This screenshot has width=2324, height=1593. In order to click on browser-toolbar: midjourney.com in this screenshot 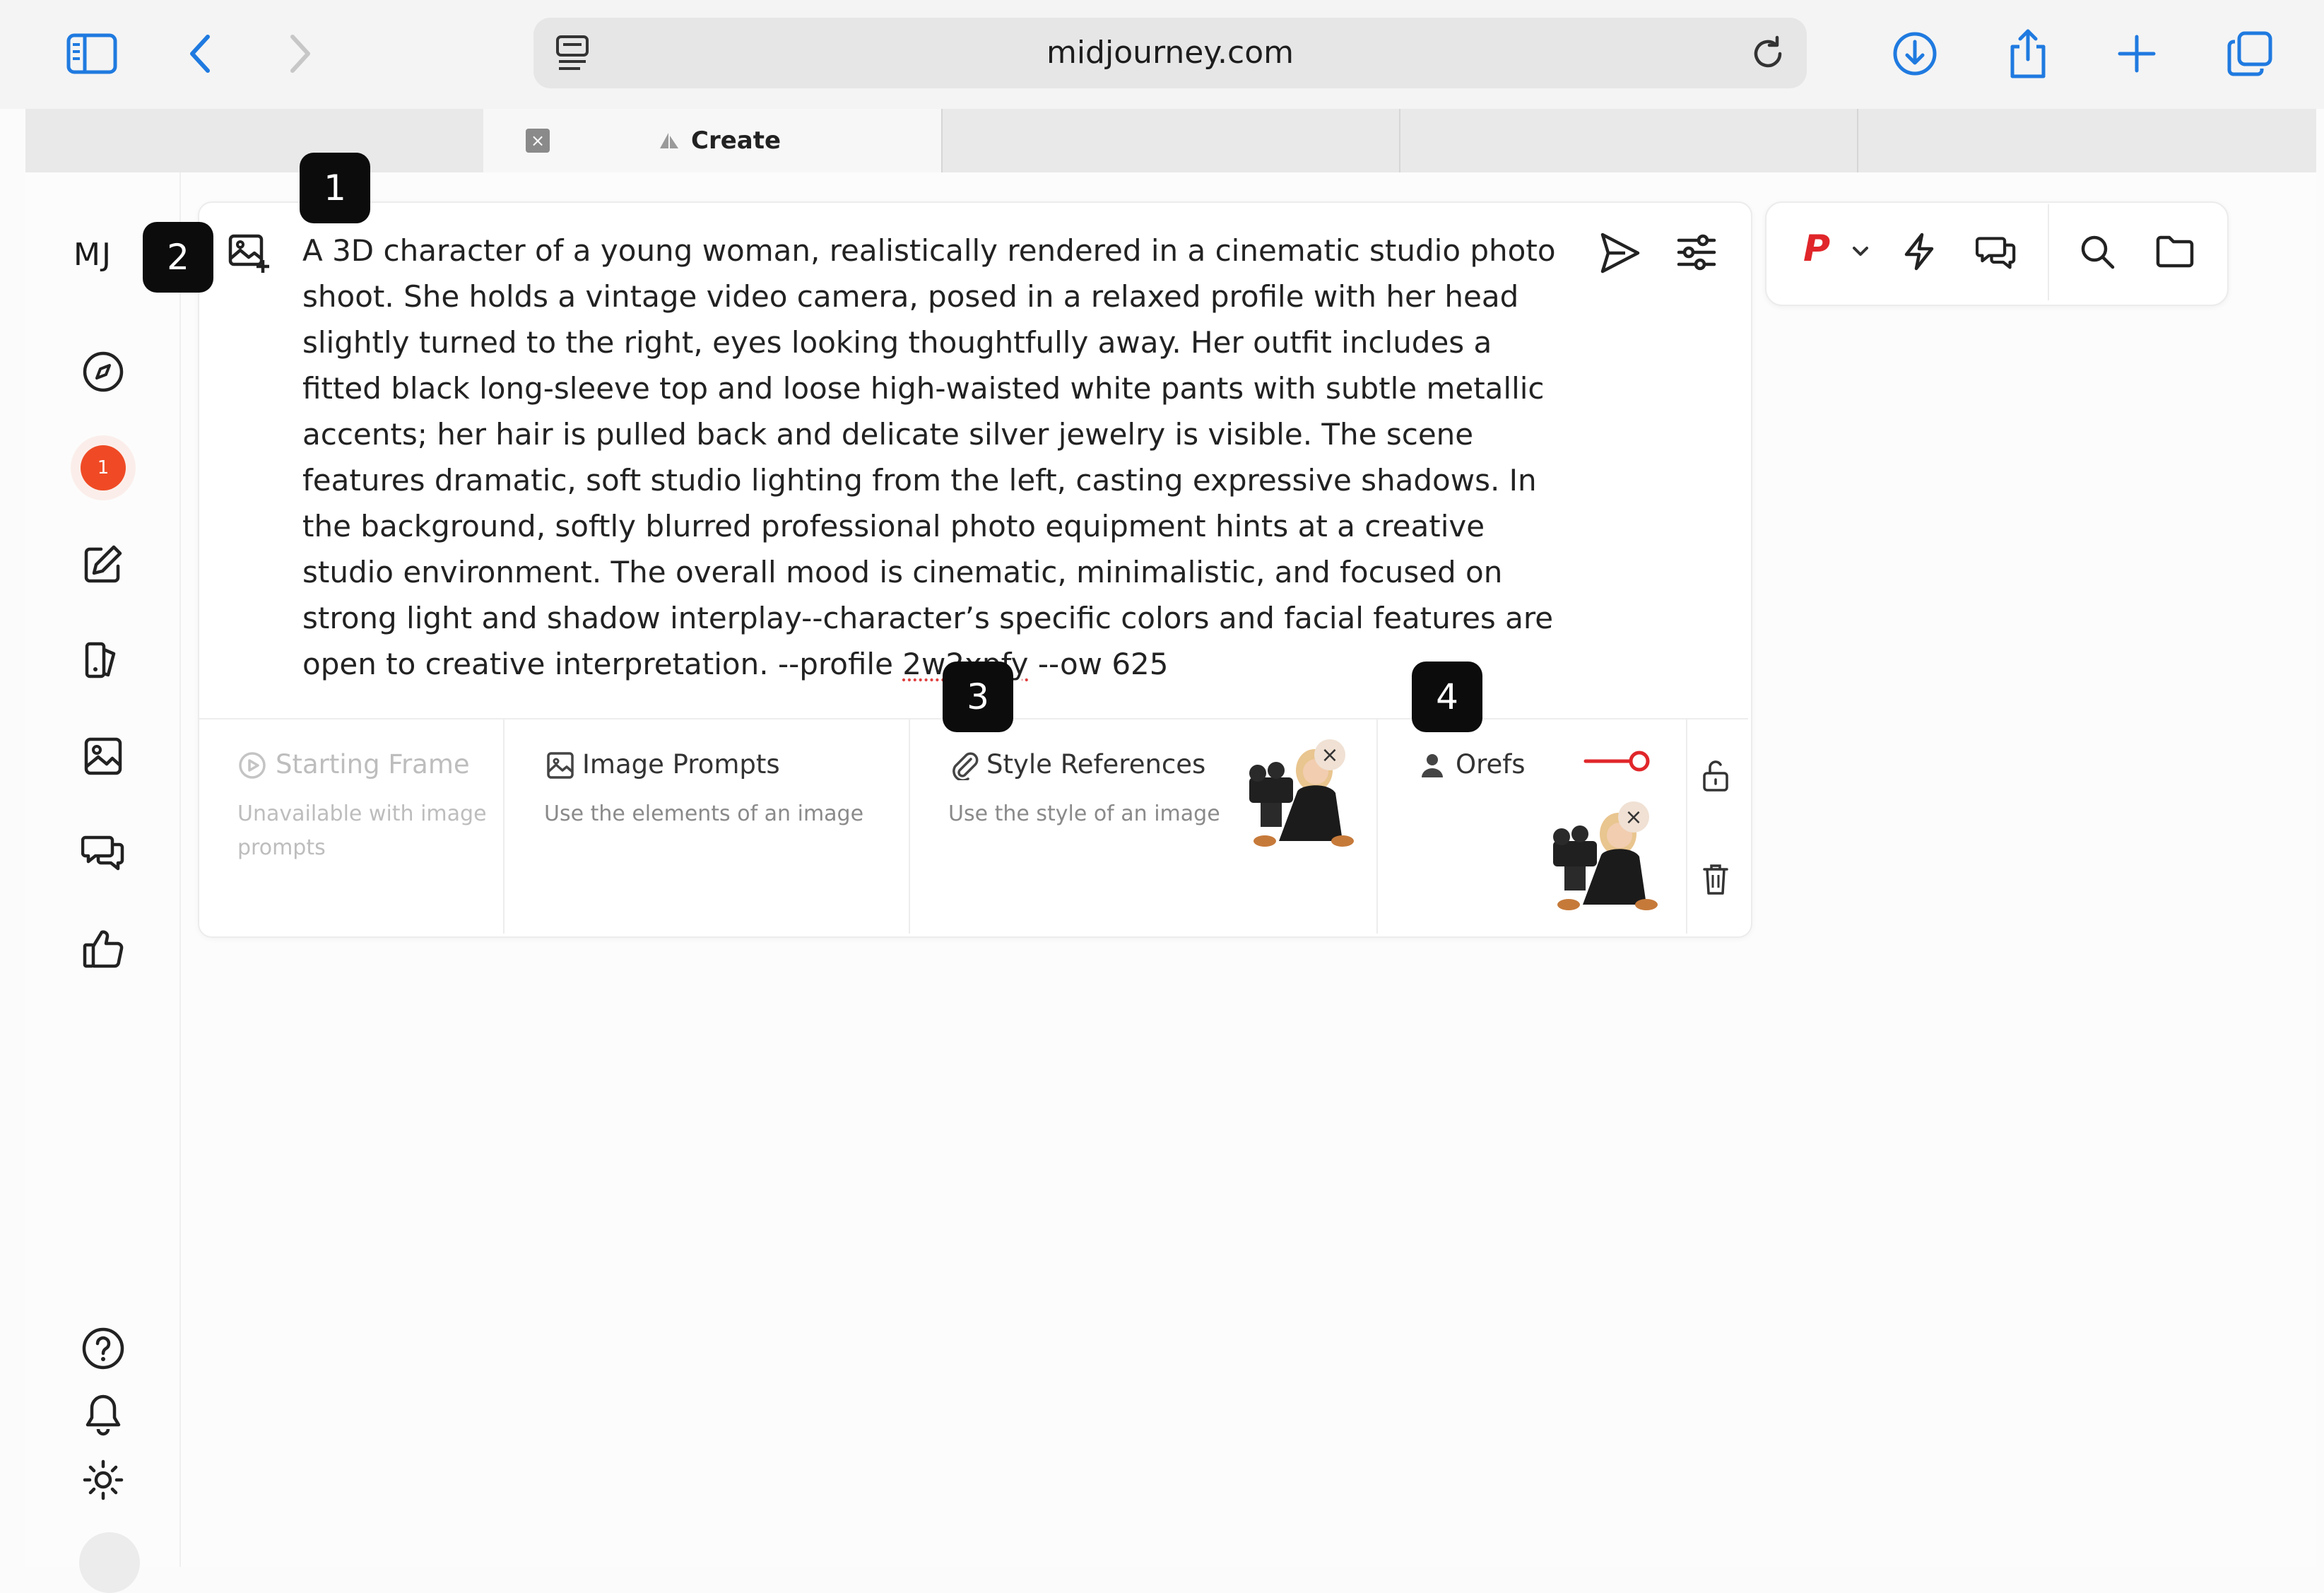, I will do `click(1162, 54)`.